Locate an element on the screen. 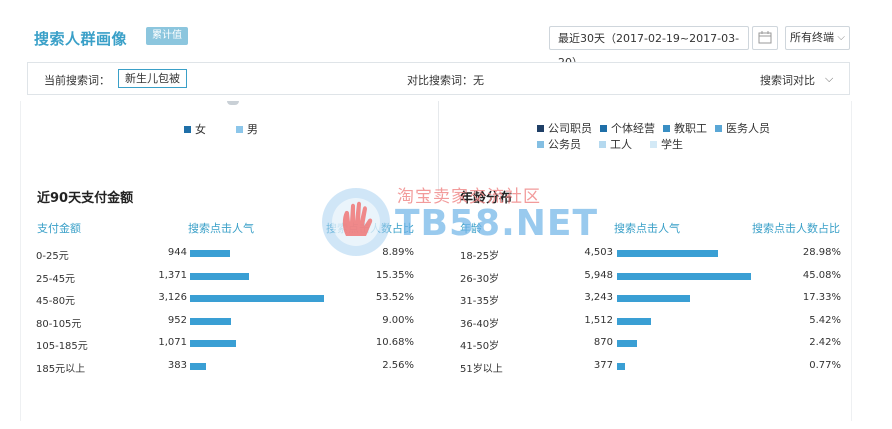 The image size is (892, 429). row-percent: 17.33% is located at coordinates (821, 297).